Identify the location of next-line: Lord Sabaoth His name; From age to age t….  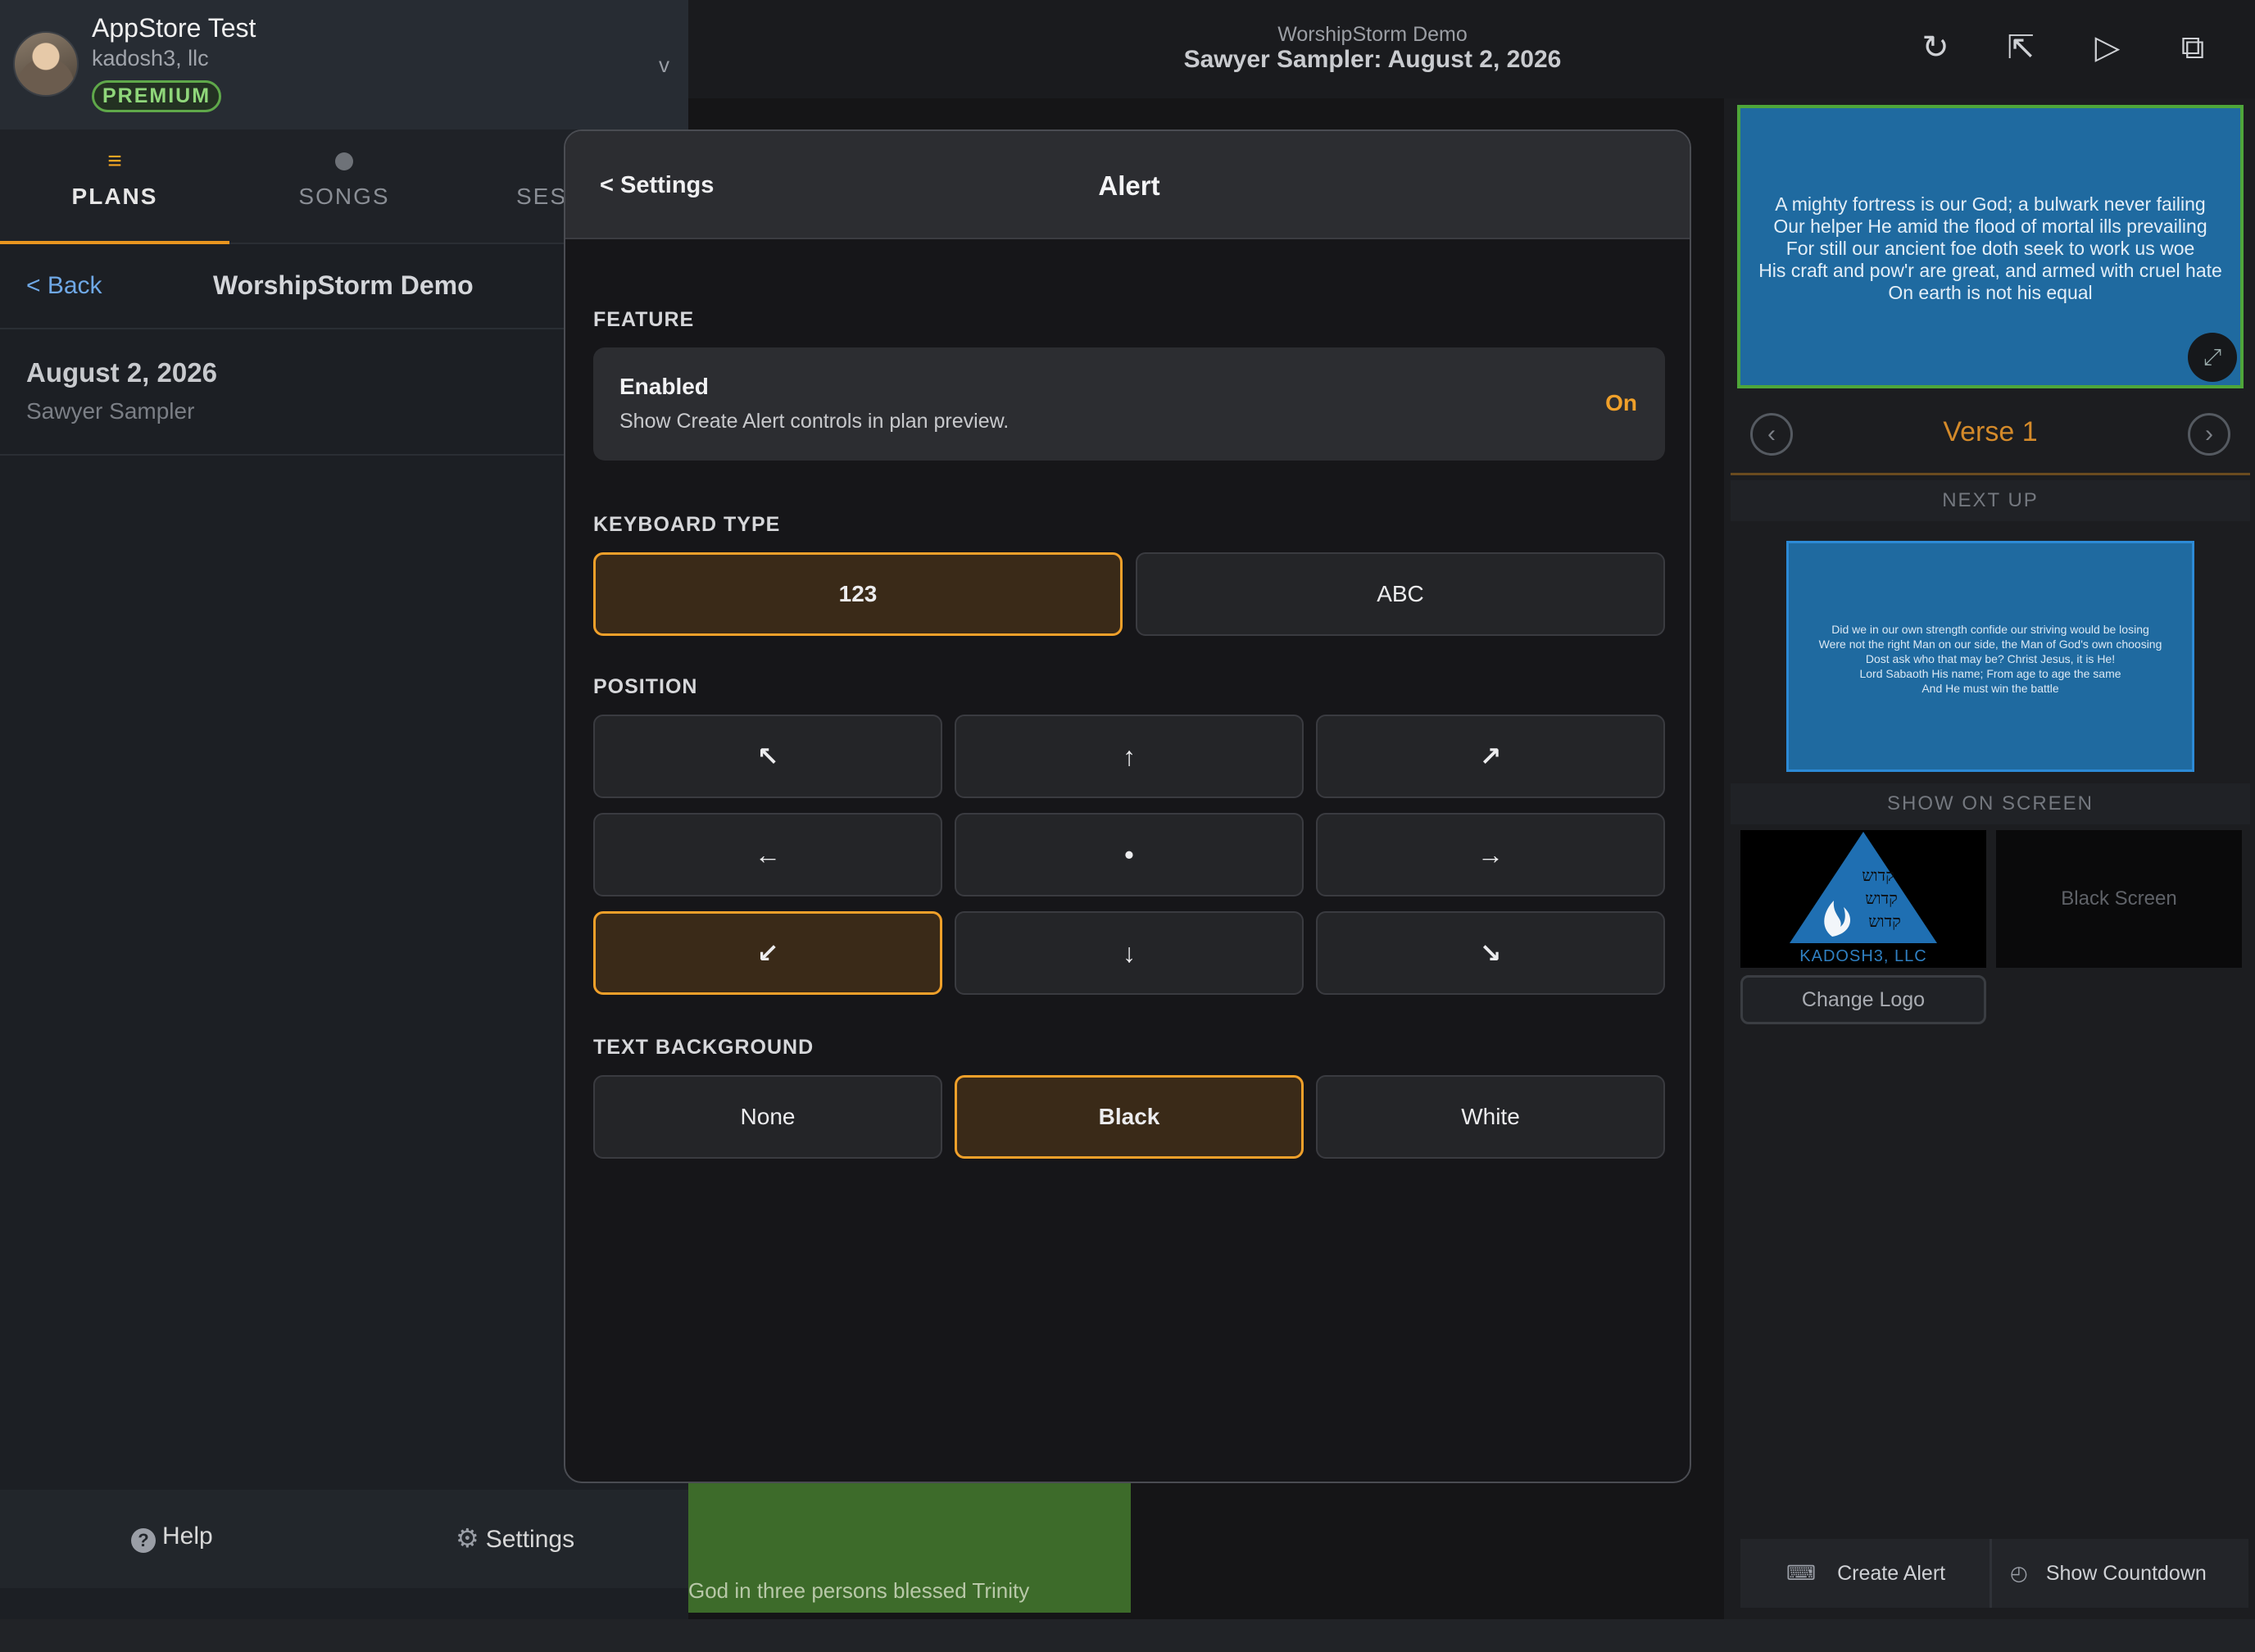
(1990, 674).